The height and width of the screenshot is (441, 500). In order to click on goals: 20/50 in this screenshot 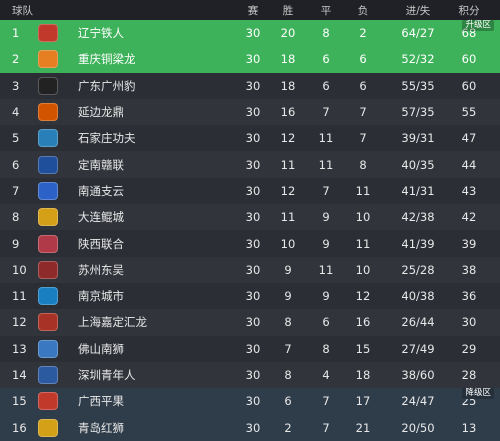, I will do `click(418, 427)`.